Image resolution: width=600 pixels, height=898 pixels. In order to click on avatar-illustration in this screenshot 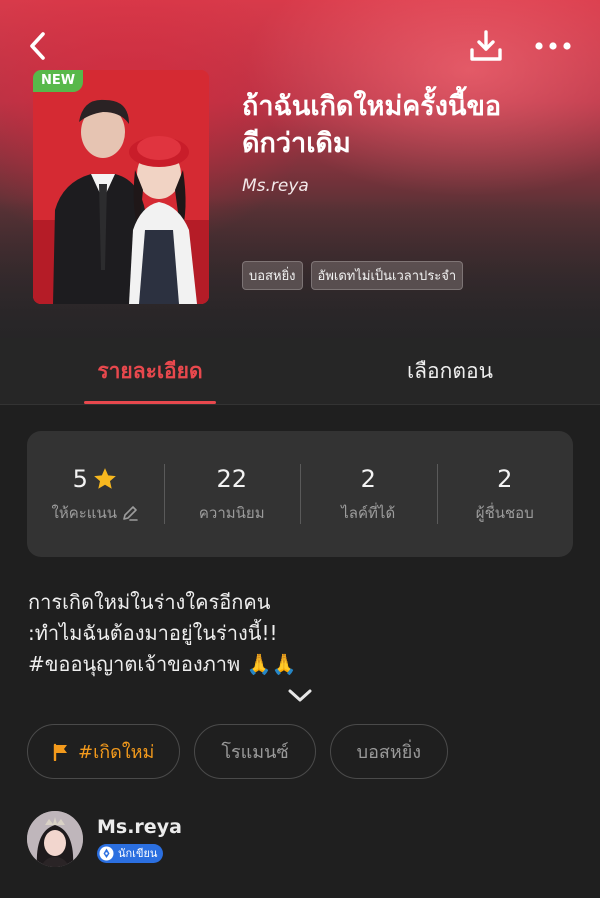, I will do `click(55, 839)`.